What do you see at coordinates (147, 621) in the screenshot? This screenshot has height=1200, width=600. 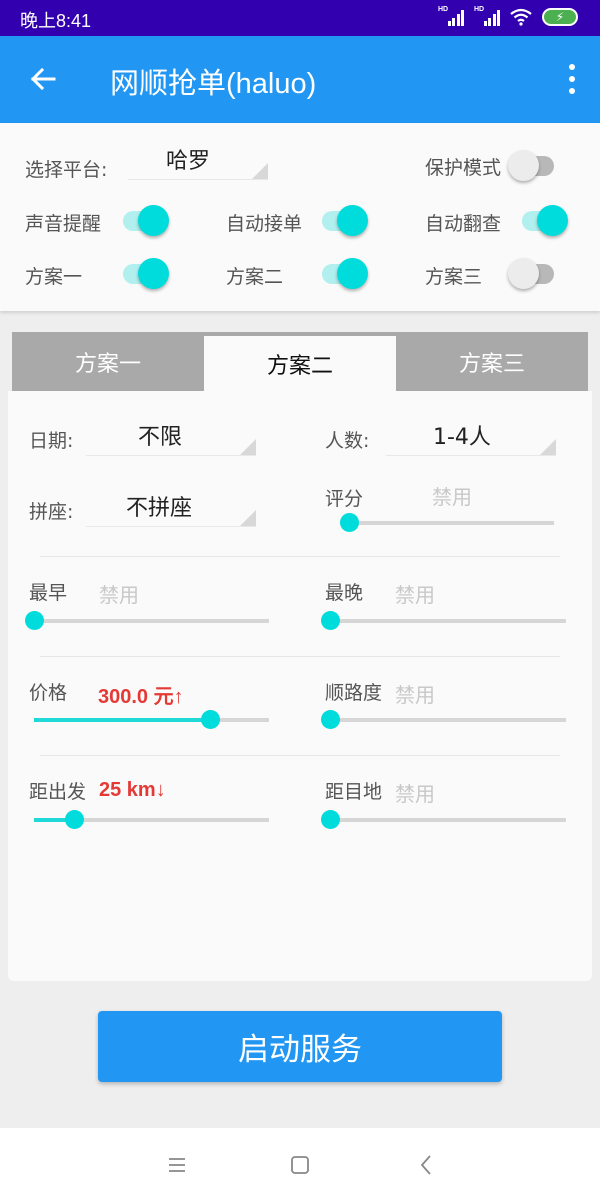 I see `earliest-slider` at bounding box center [147, 621].